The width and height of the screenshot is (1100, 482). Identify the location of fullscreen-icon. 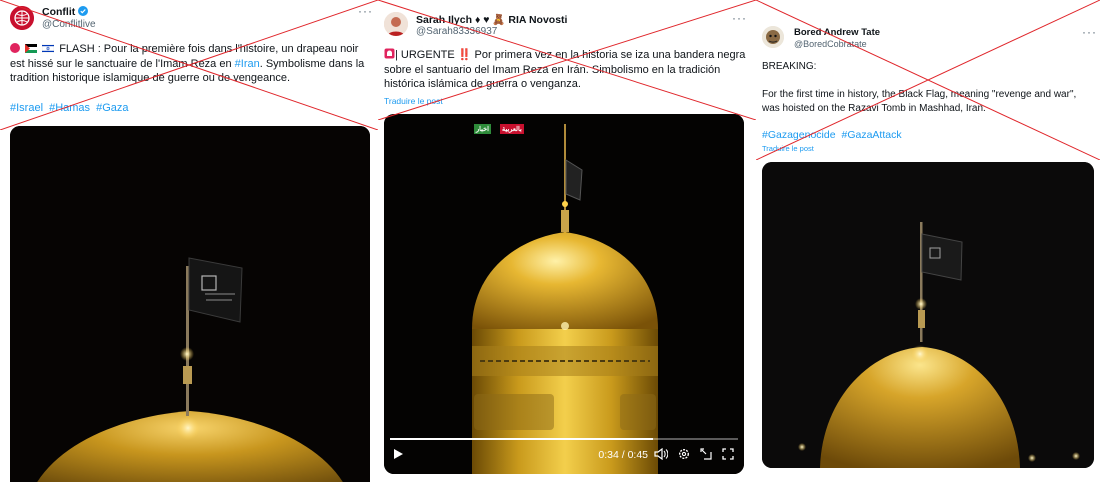
(728, 454).